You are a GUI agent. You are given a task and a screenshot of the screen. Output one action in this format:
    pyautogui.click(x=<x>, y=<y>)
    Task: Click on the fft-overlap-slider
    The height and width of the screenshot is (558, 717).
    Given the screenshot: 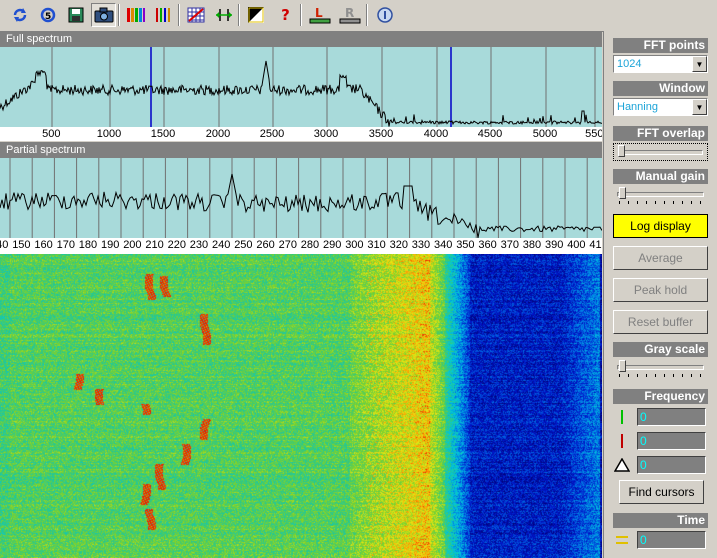 What is the action you would take?
    pyautogui.click(x=660, y=152)
    